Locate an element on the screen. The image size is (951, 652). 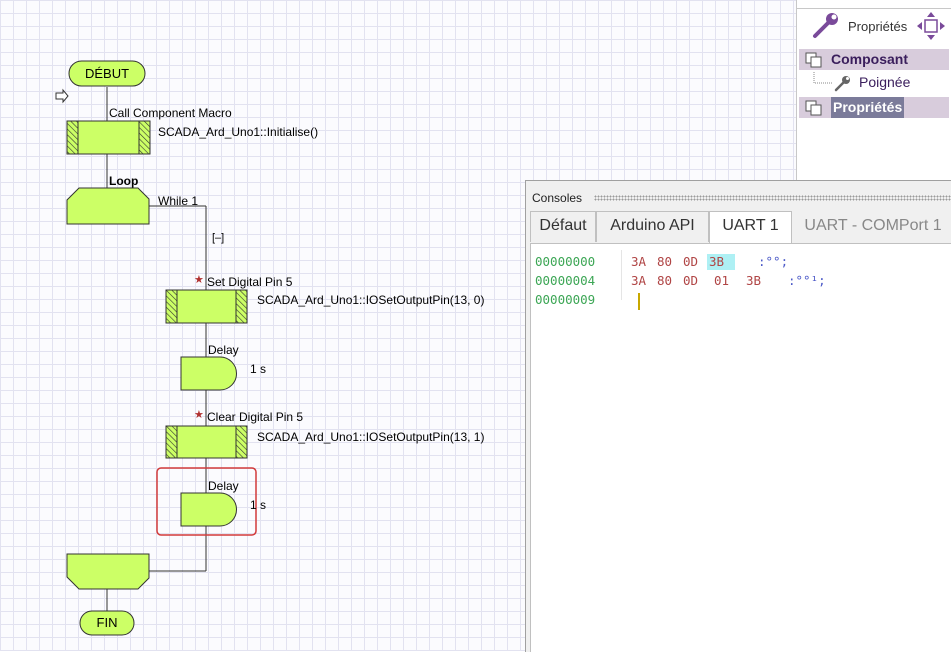
call-macro-detail: SCADA_Ard_Uno1::Initialise() is located at coordinates (238, 132).